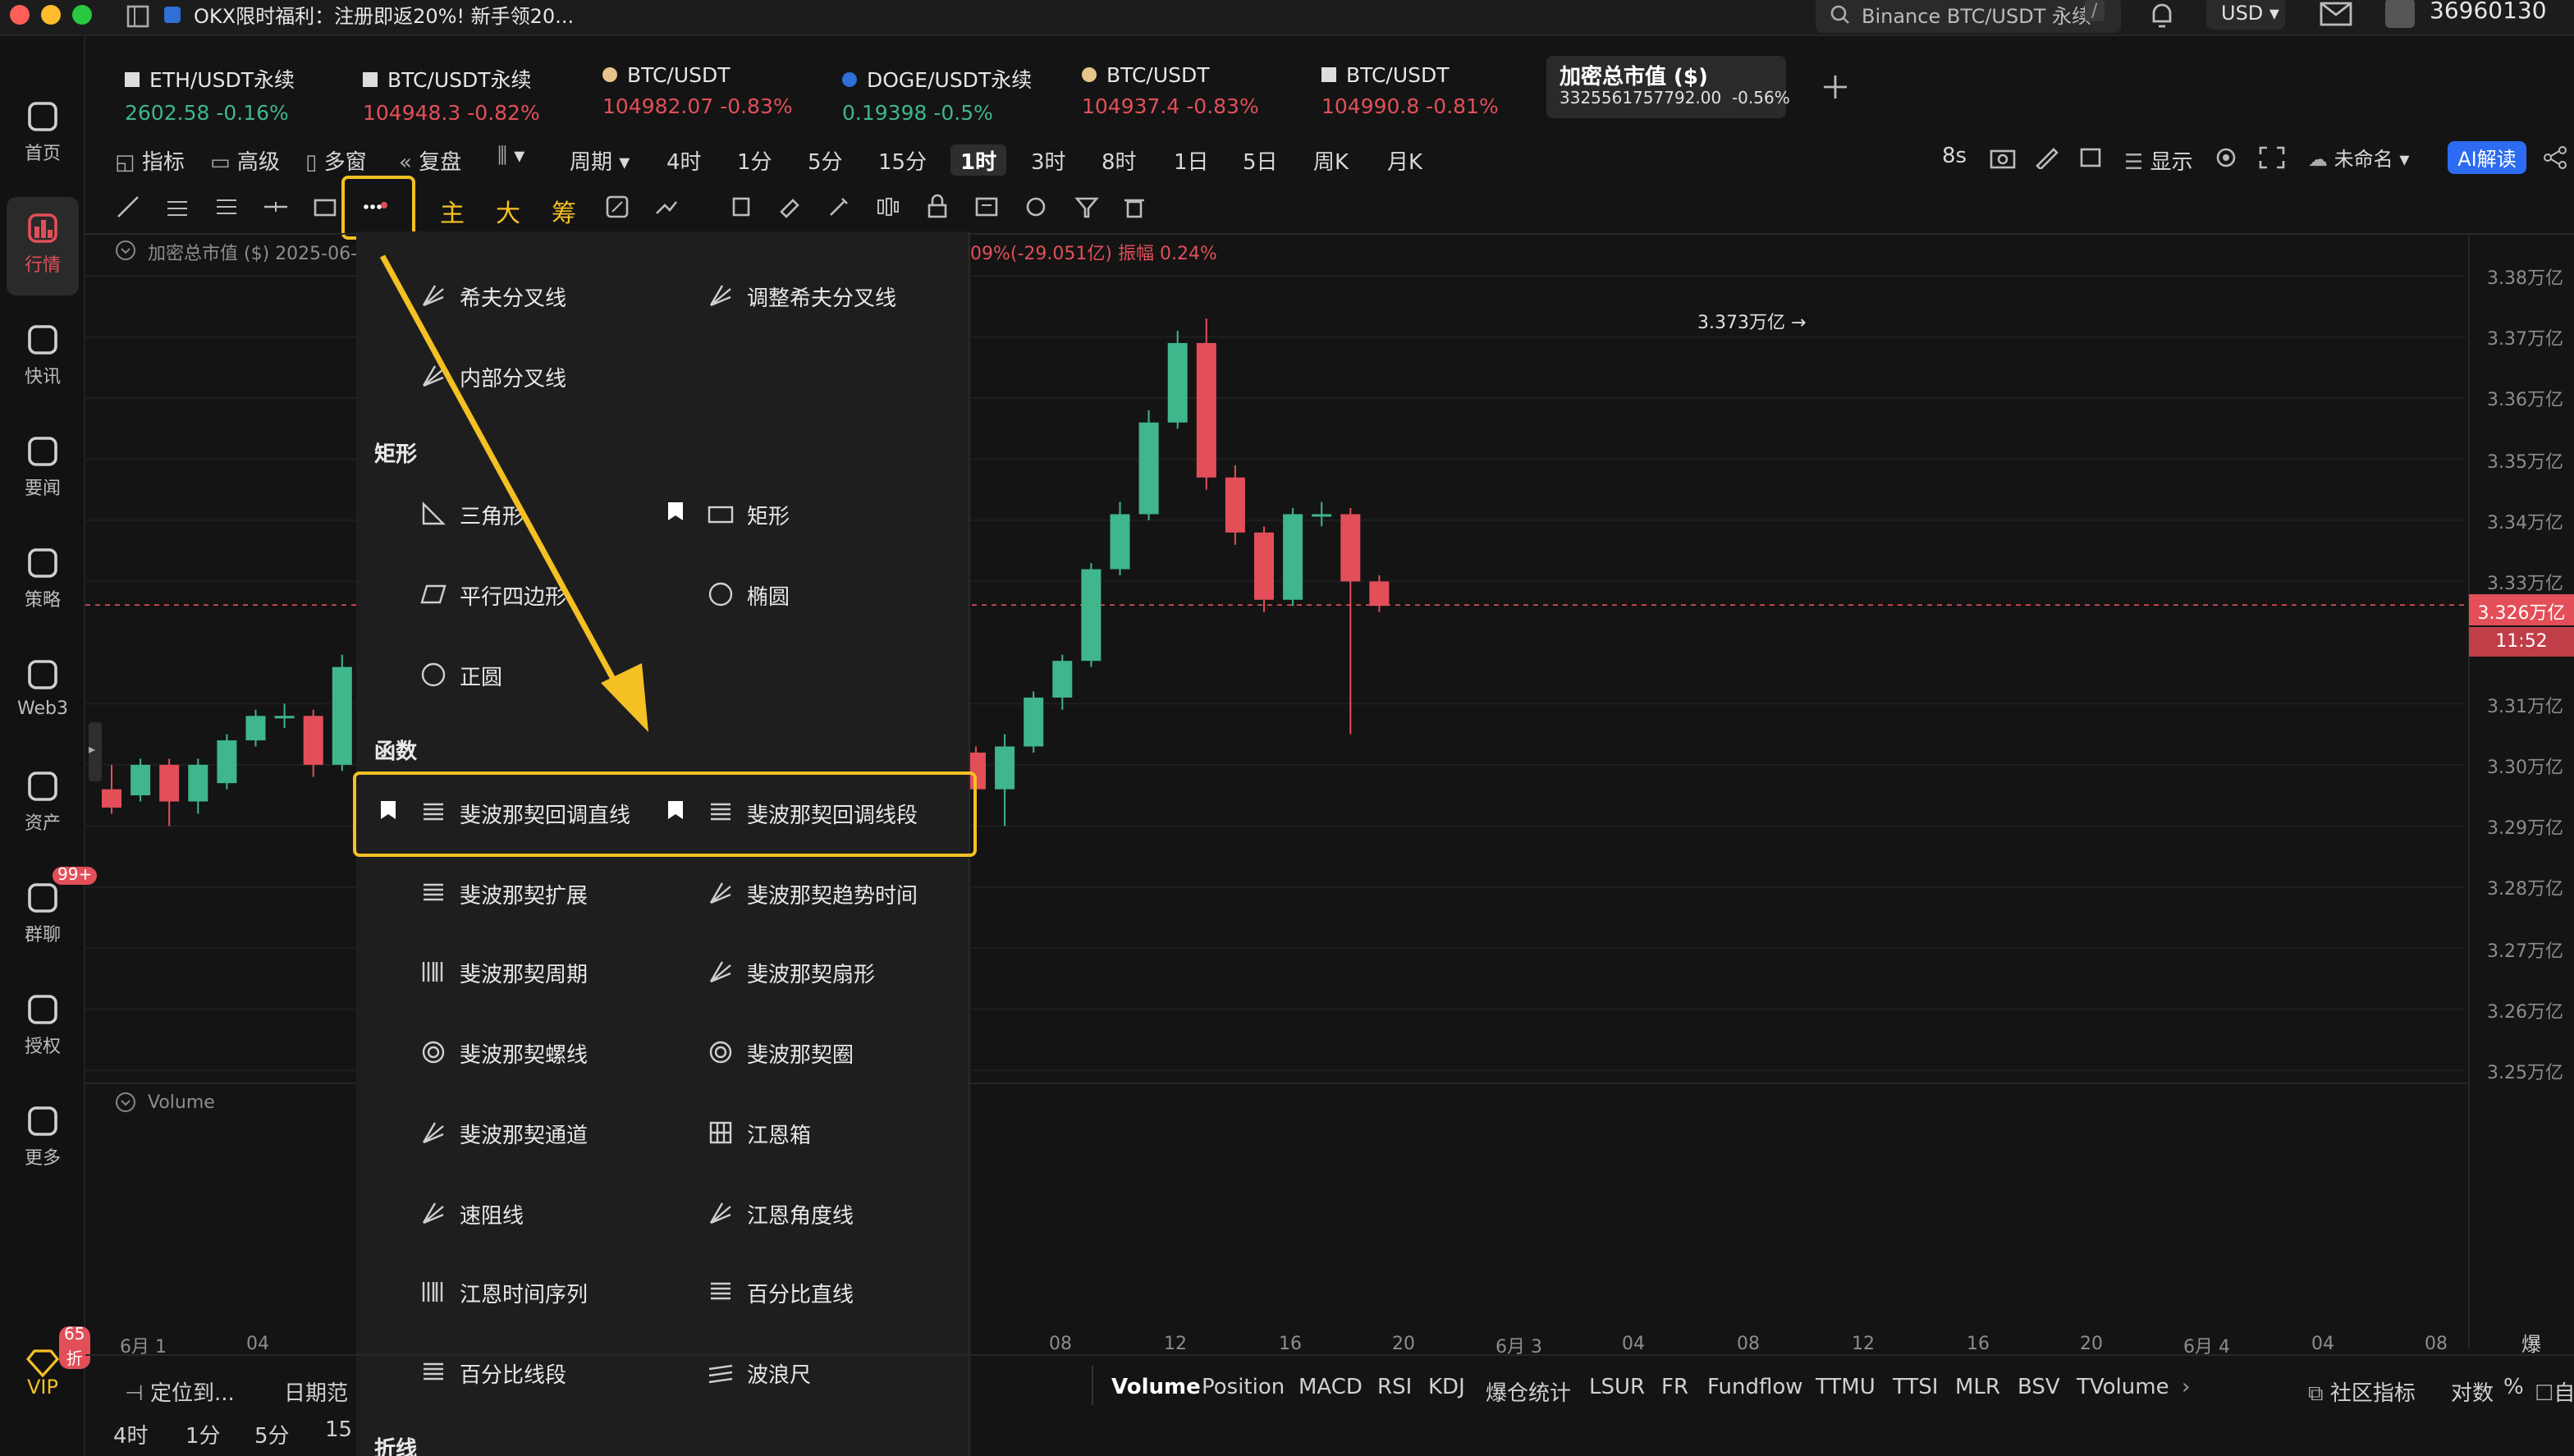  What do you see at coordinates (1331, 160) in the screenshot?
I see `interval-9: 周K` at bounding box center [1331, 160].